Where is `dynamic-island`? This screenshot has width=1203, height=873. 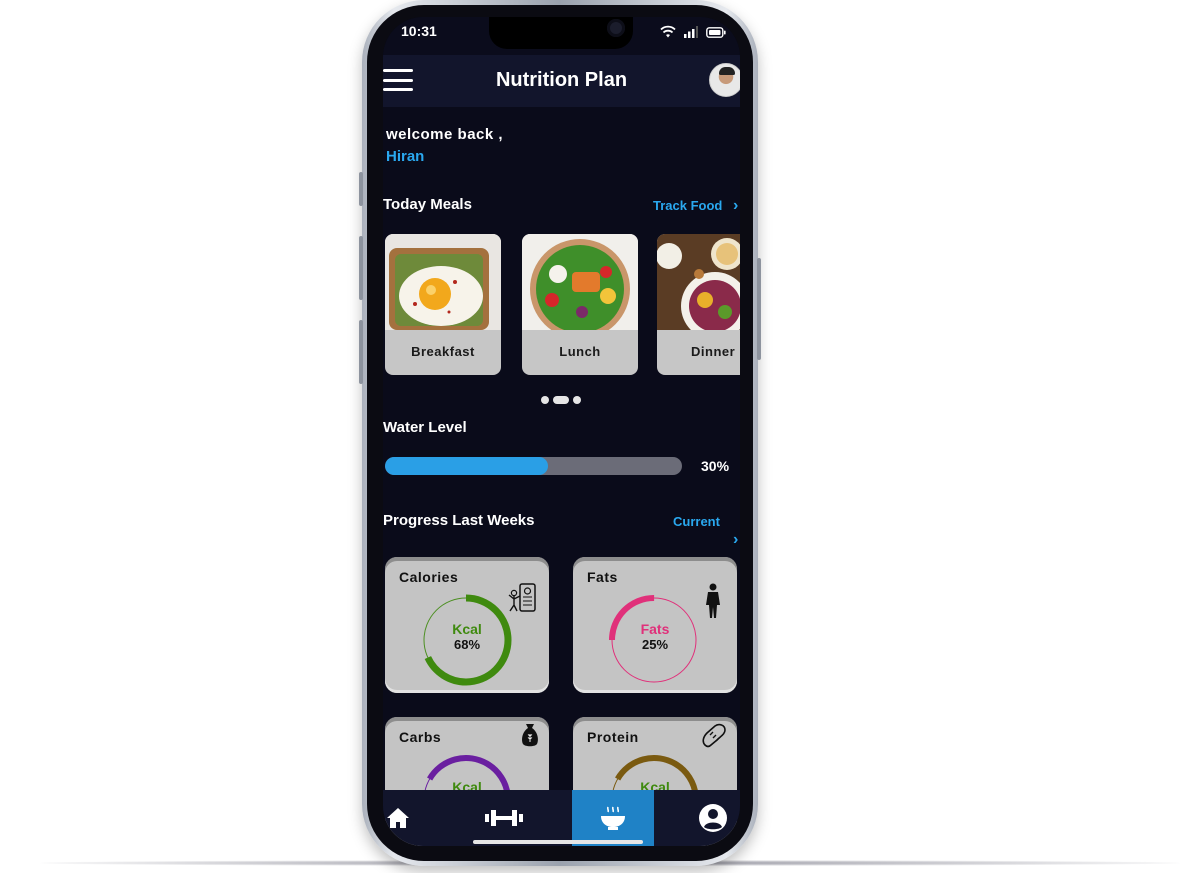 dynamic-island is located at coordinates (561, 33).